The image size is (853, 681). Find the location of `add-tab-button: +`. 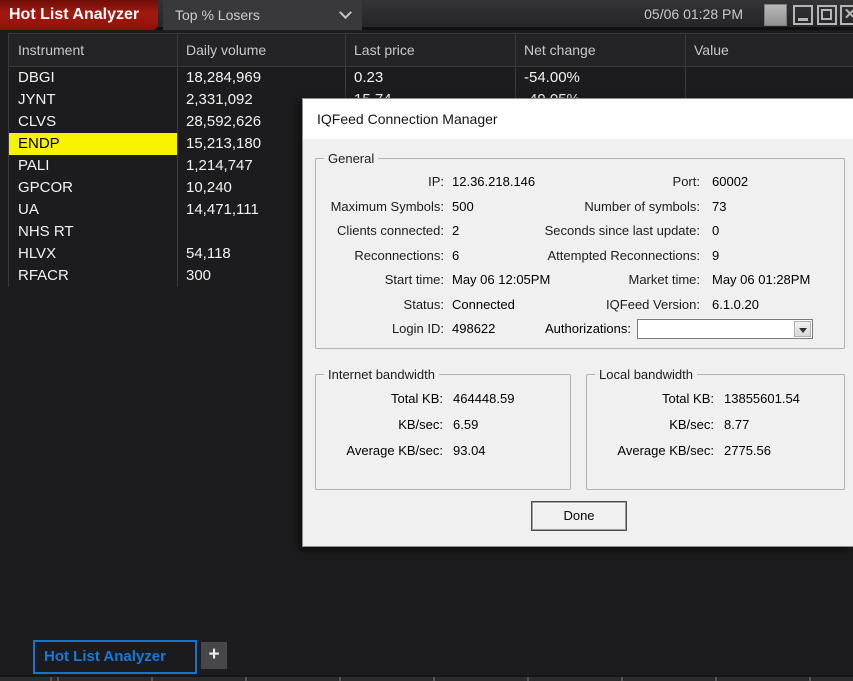

add-tab-button: + is located at coordinates (214, 655).